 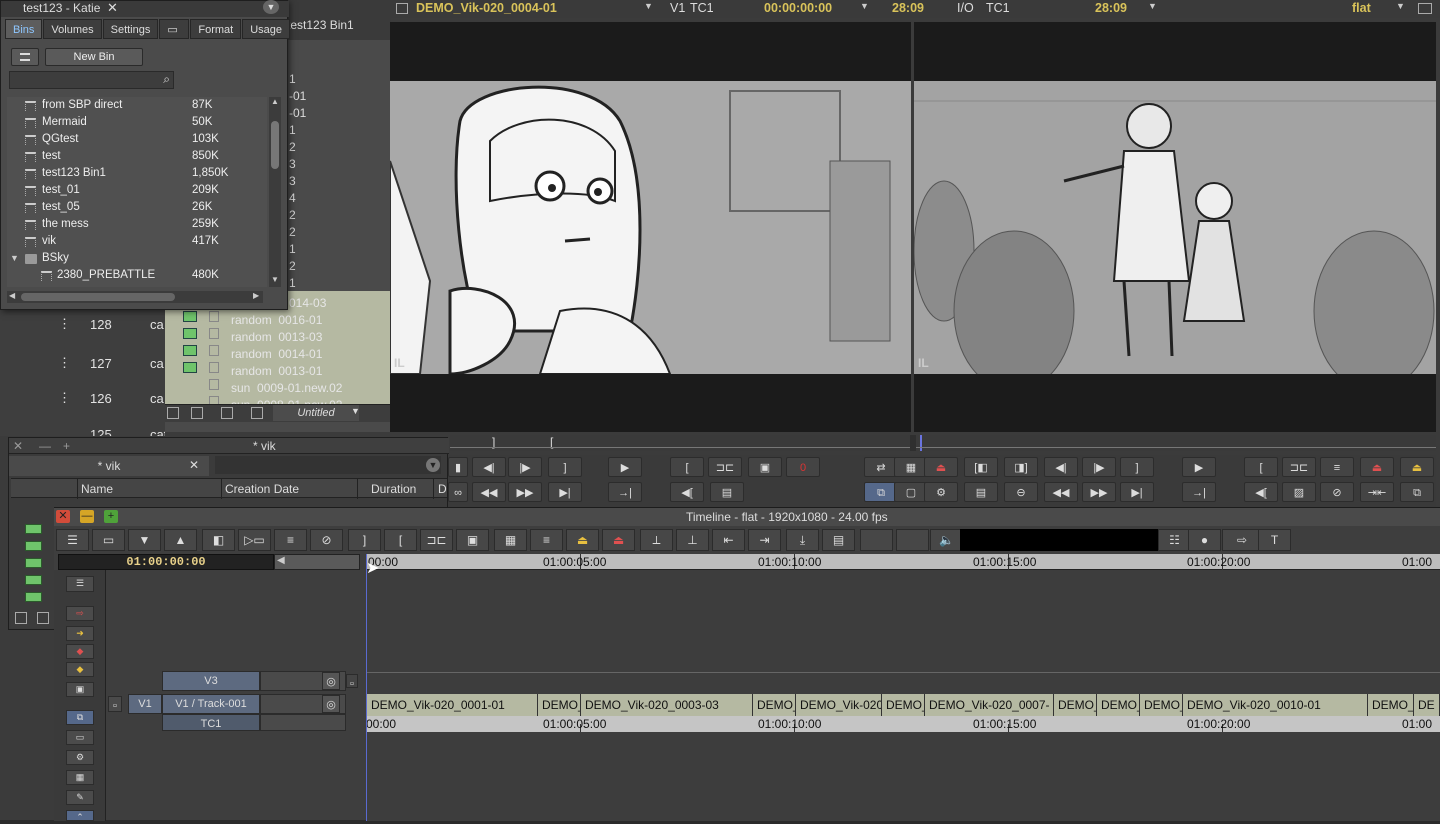 What do you see at coordinates (989, 705) in the screenshot?
I see `timeline-clip: DEMO_Vik-020_0007-` at bounding box center [989, 705].